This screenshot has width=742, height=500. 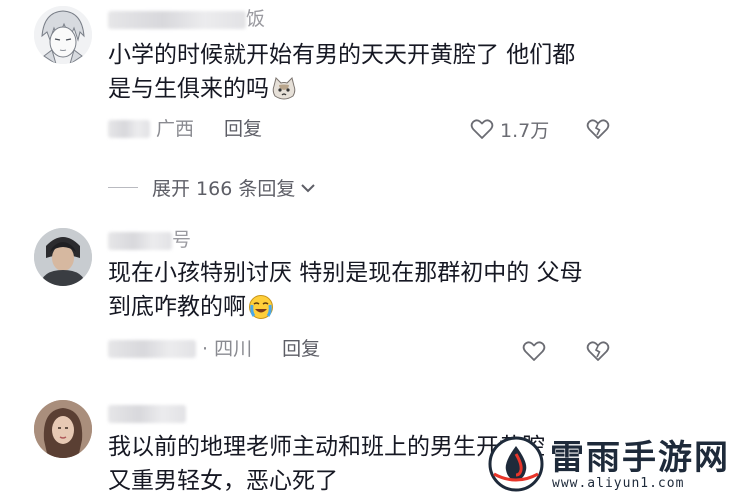 I want to click on comment-line: 我以前的地理老师主动和班上的男生开黄腔, so click(x=326, y=447).